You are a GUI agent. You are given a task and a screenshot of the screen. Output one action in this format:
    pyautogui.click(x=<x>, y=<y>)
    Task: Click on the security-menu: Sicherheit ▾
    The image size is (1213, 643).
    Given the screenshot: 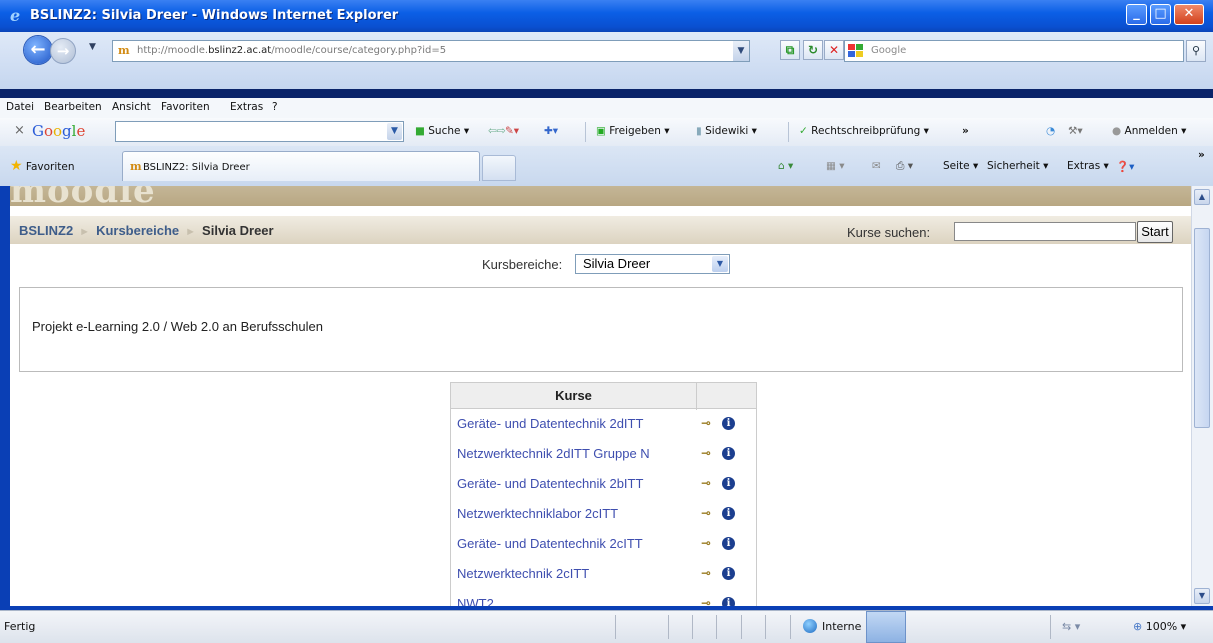 What is the action you would take?
    pyautogui.click(x=1017, y=166)
    